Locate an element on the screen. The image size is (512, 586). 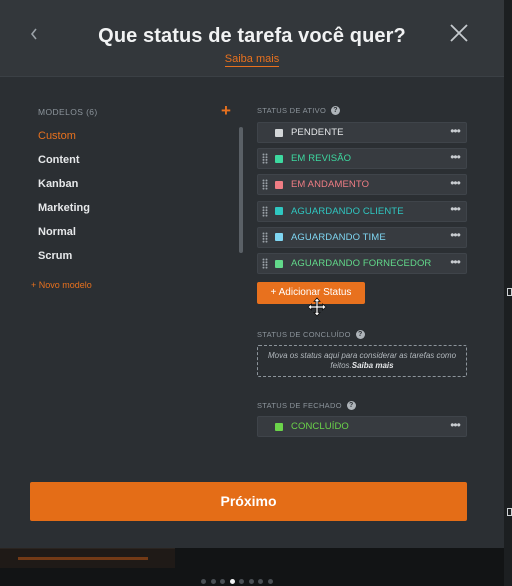
status-row: AGUARDANDO FORNECEDOR ••• is located at coordinates (362, 263).